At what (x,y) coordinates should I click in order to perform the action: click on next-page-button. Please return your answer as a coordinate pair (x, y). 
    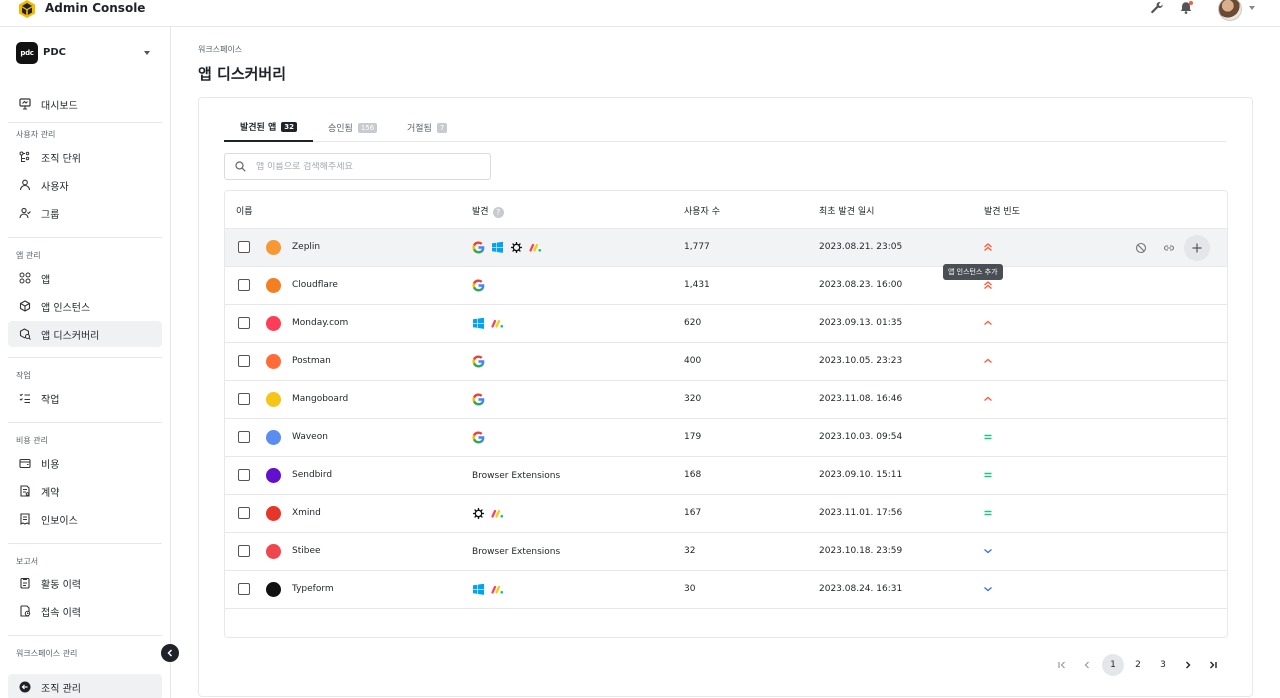
    Looking at the image, I should click on (1188, 665).